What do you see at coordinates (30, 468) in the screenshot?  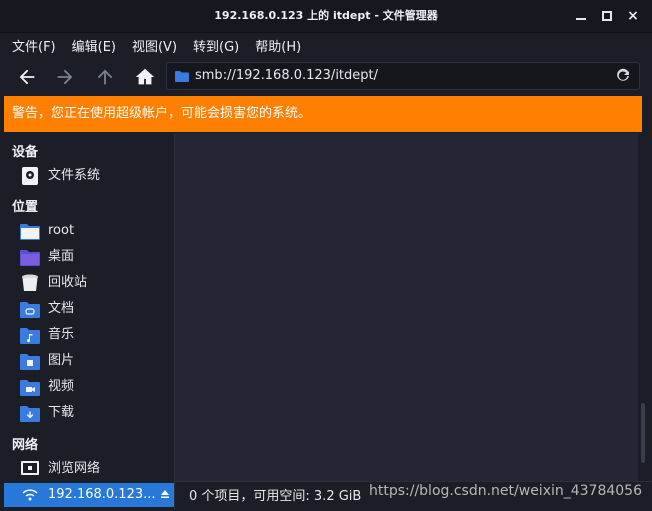 I see `network-icon` at bounding box center [30, 468].